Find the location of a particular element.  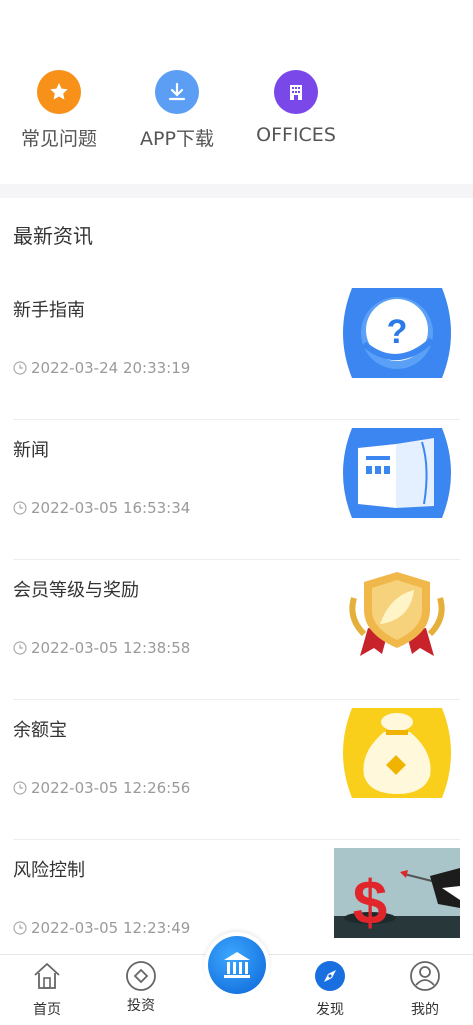

app-download-label: APP下载 is located at coordinates (177, 139).